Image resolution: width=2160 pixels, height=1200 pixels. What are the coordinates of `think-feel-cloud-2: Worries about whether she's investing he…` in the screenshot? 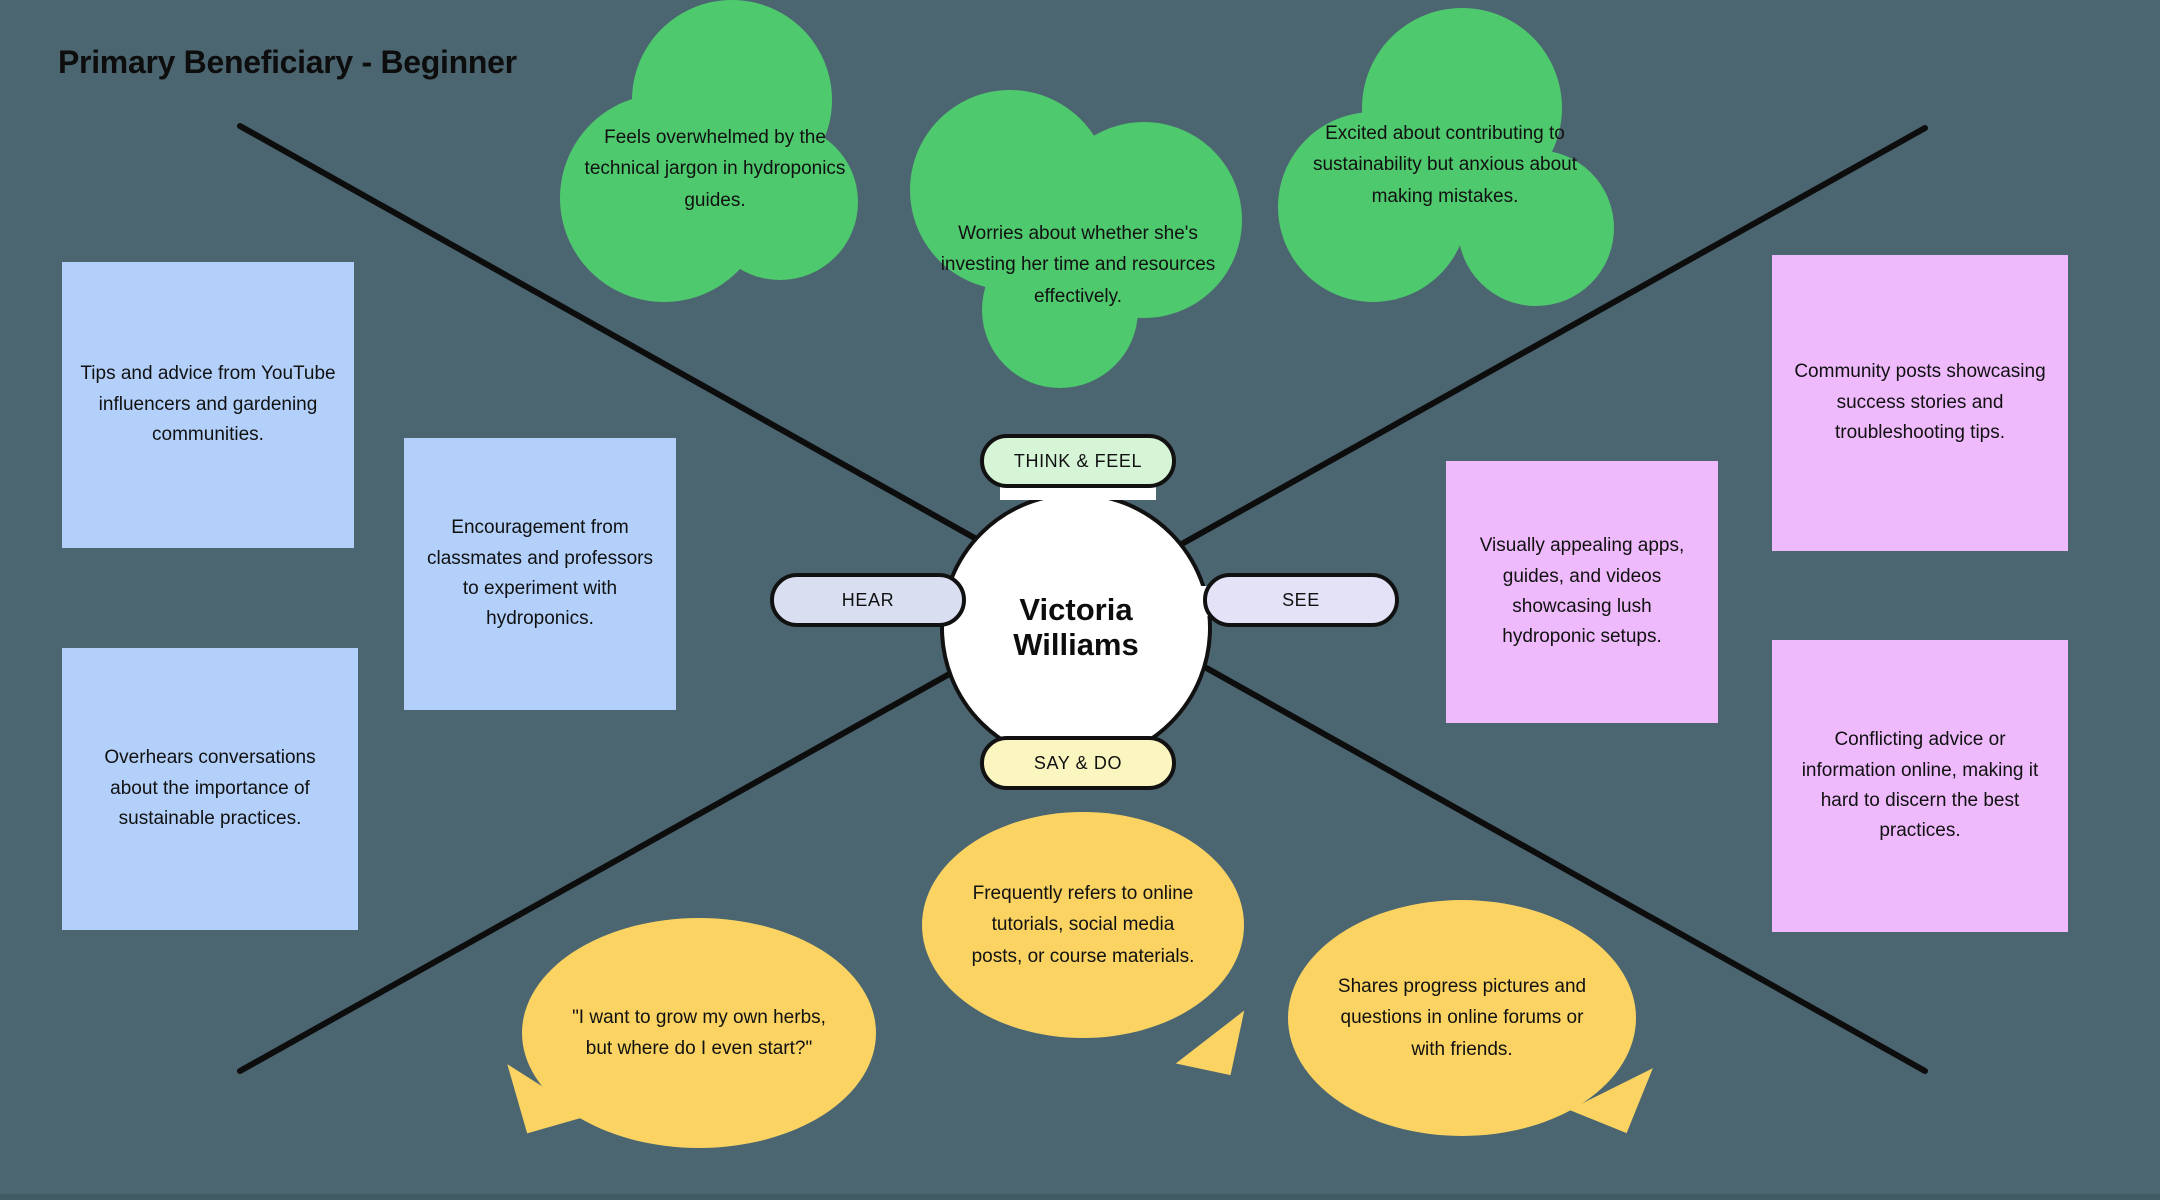 It's located at (1080, 247).